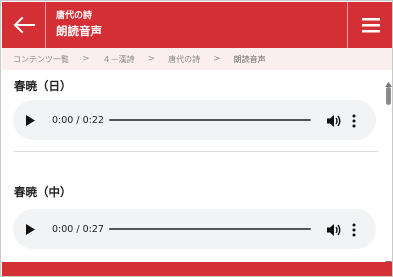 The width and height of the screenshot is (393, 277). I want to click on menu-button, so click(369, 25).